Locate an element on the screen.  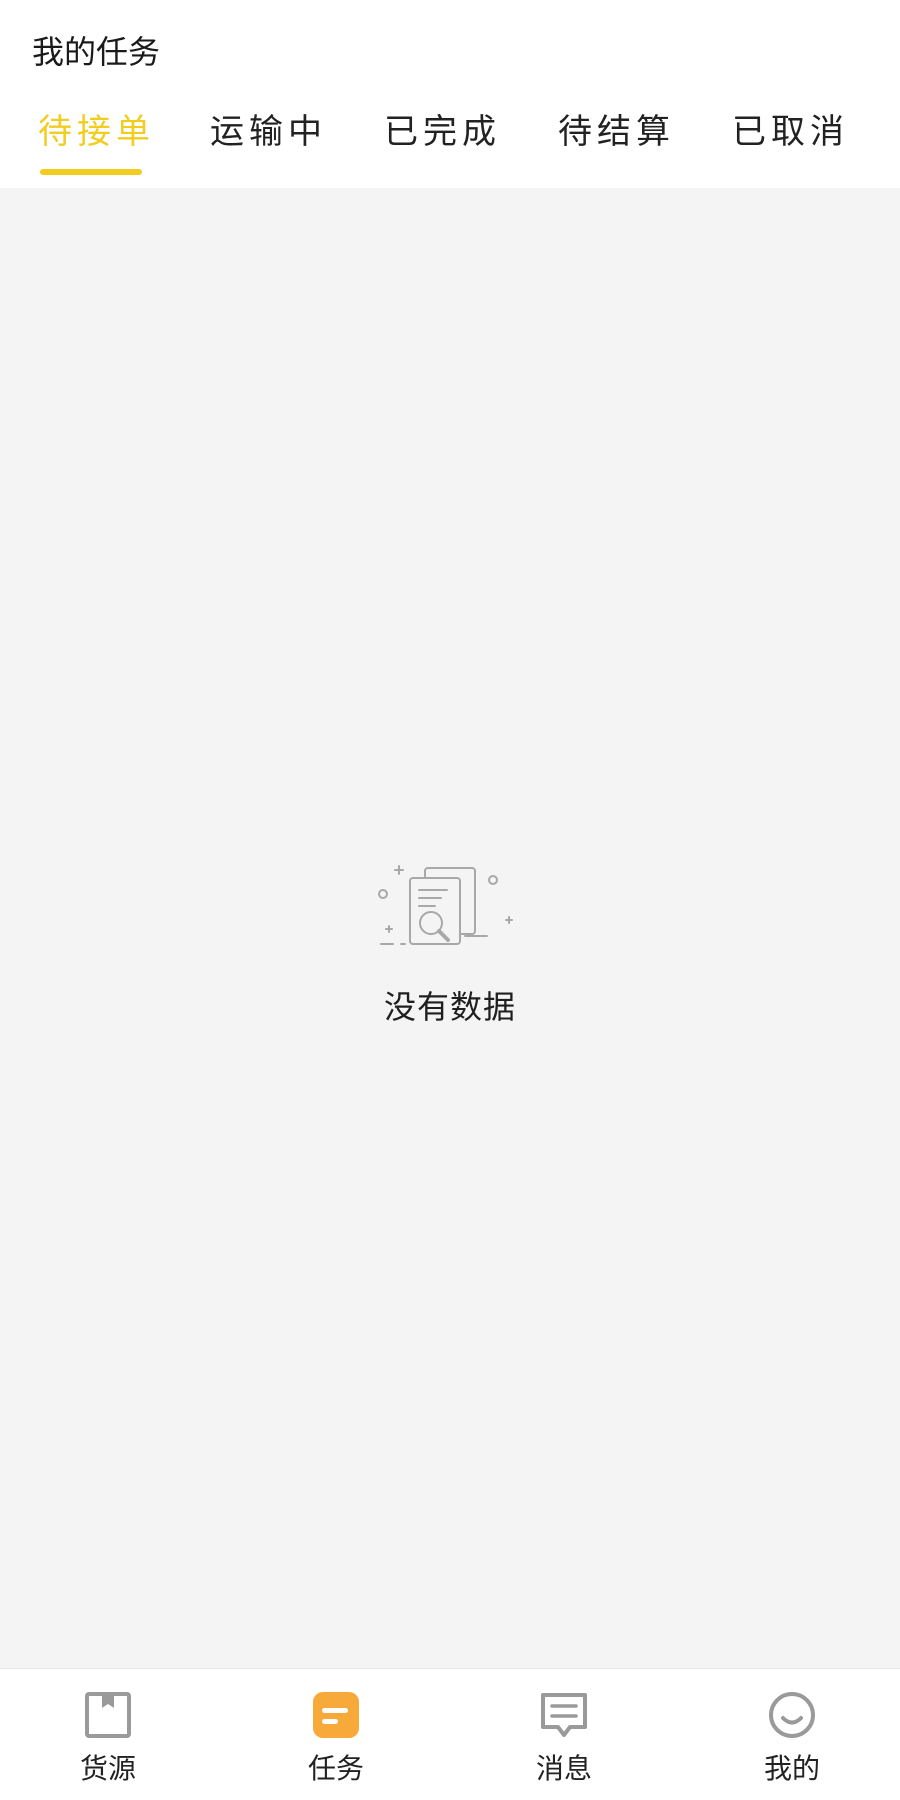
bottom-tab-bar: 货源 任务 消息 我的 is located at coordinates (450, 1734).